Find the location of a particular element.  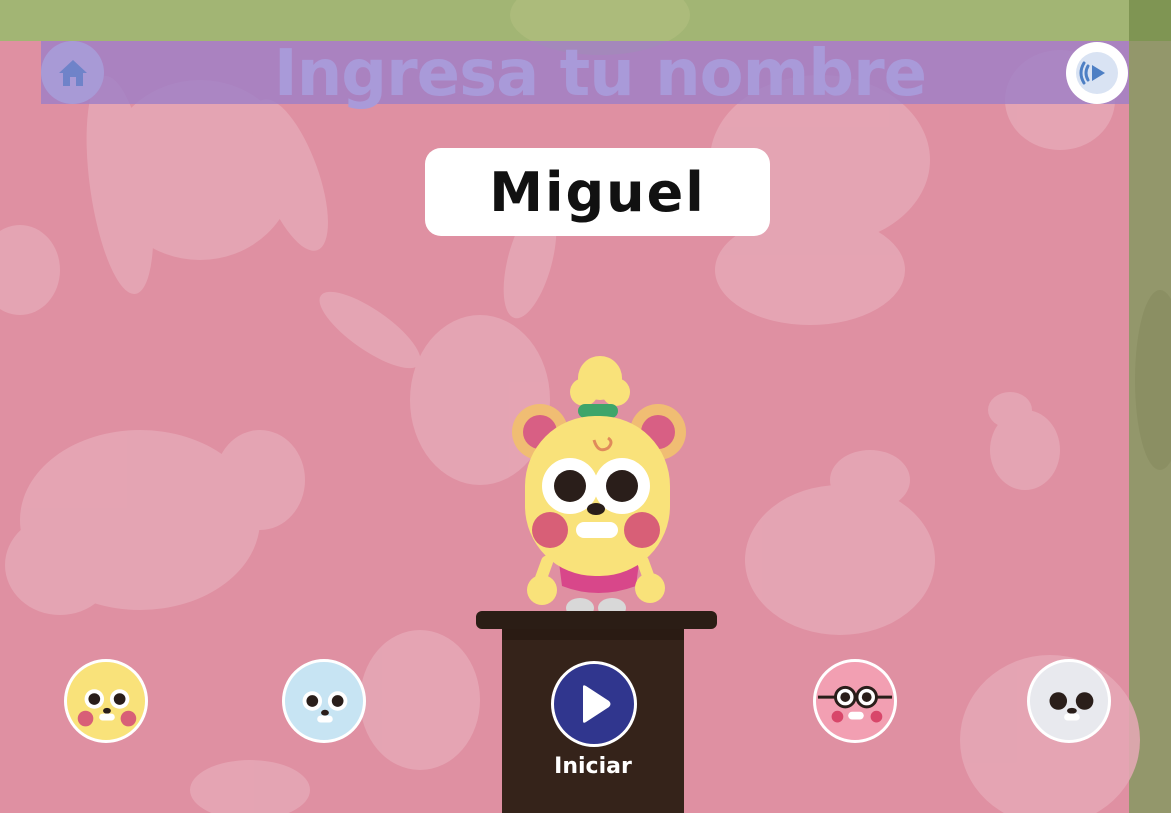

home-button is located at coordinates (72, 72).